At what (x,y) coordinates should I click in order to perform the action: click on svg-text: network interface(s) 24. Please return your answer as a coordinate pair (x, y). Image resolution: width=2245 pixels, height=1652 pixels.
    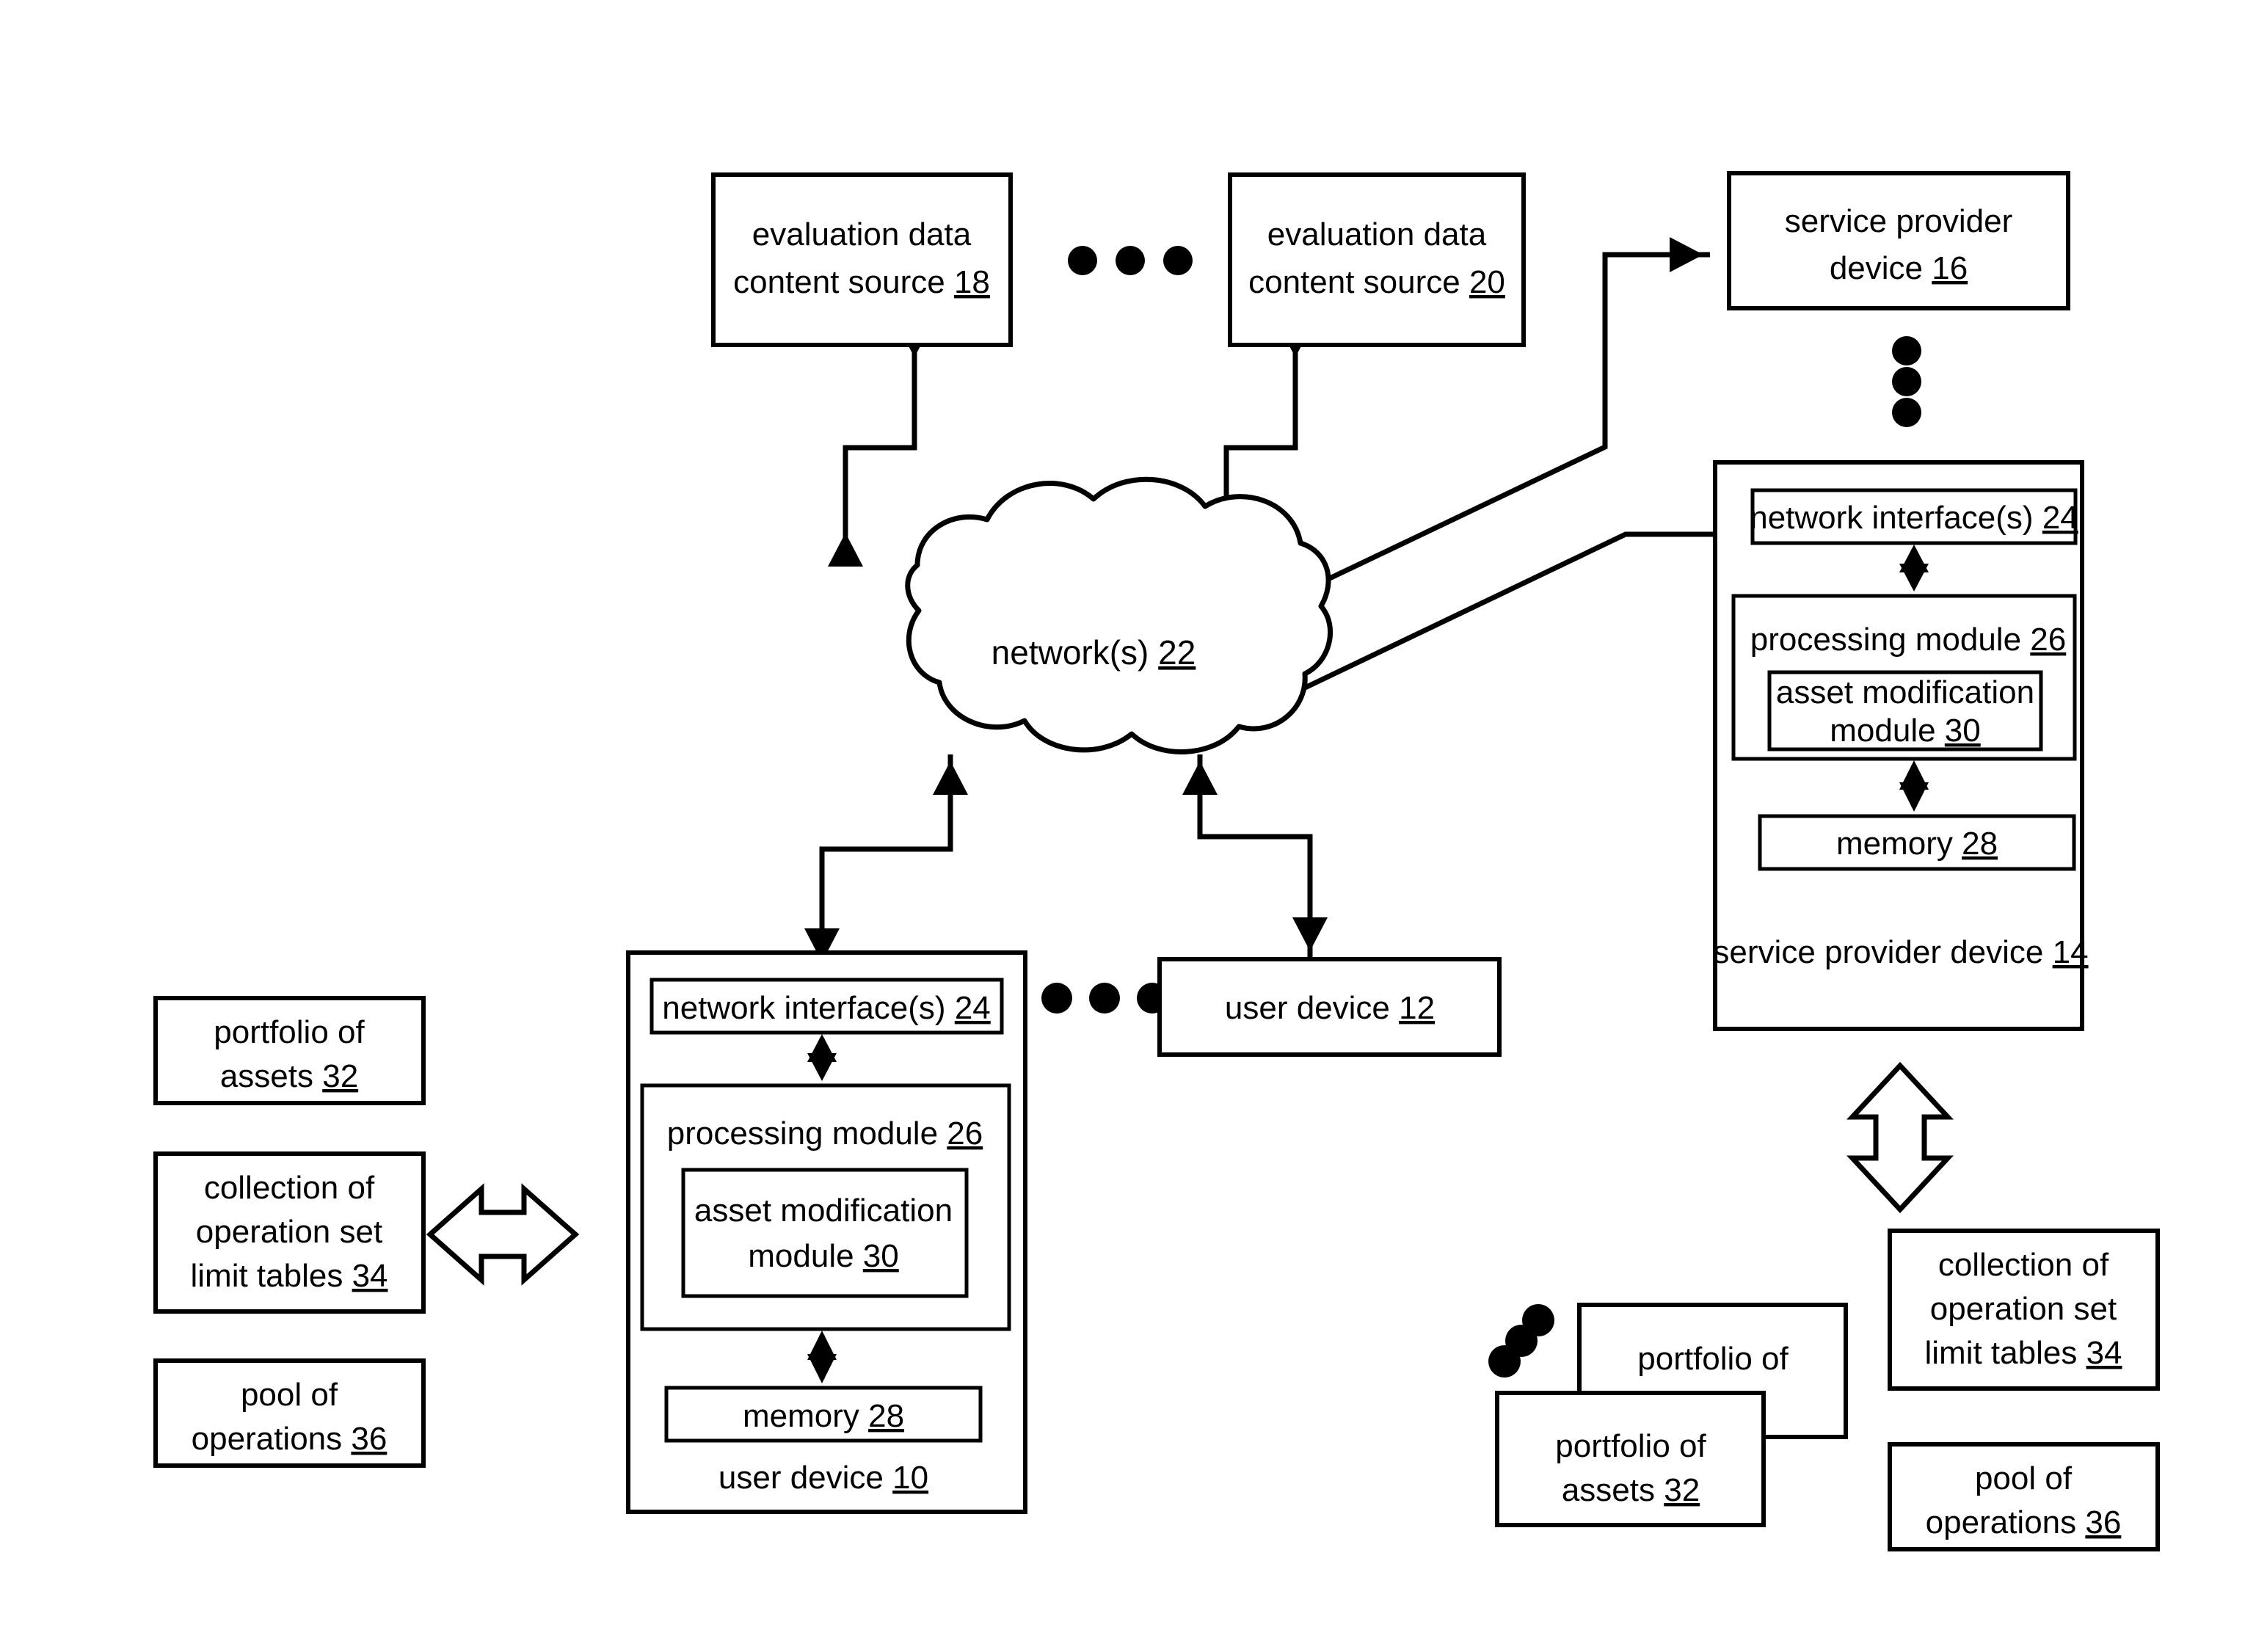
    Looking at the image, I should click on (826, 1008).